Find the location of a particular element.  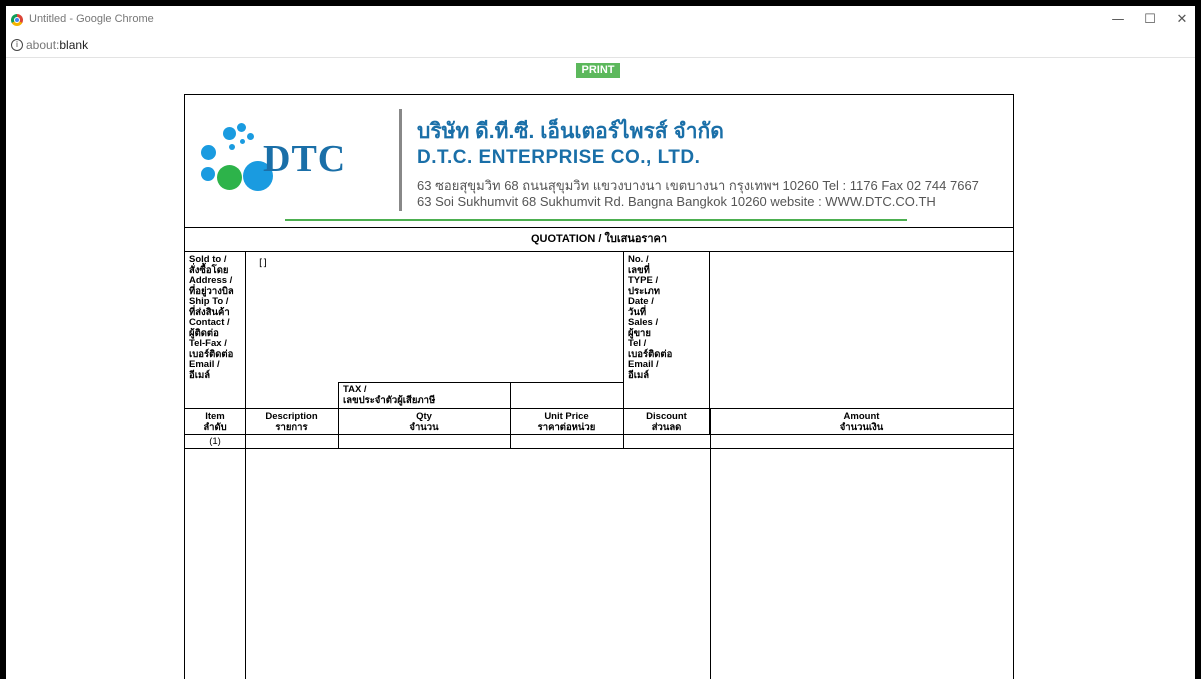

address-bar: i about:blank is located at coordinates (600, 46).